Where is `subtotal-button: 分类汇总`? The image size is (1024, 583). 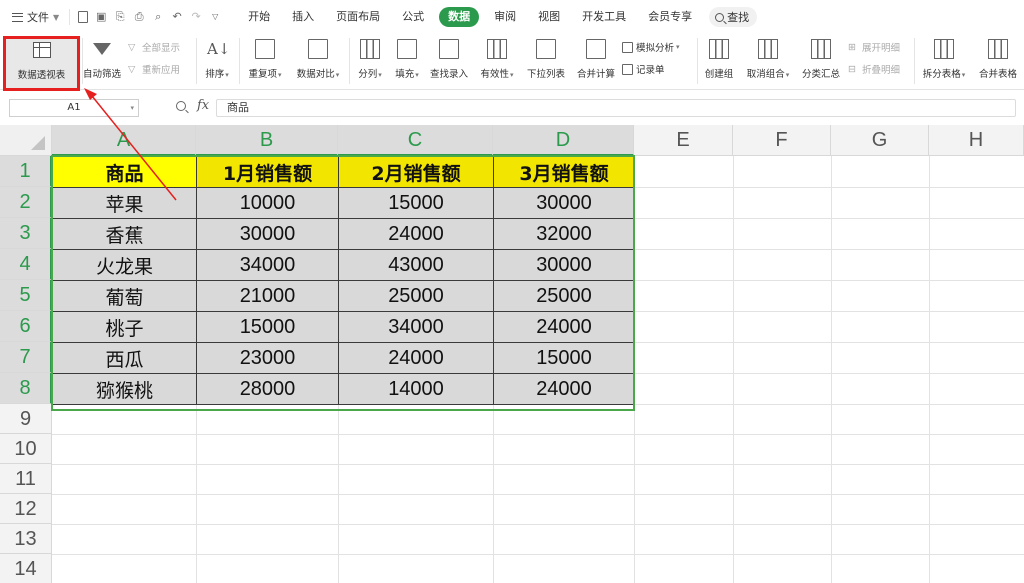 subtotal-button: 分类汇总 is located at coordinates (821, 58).